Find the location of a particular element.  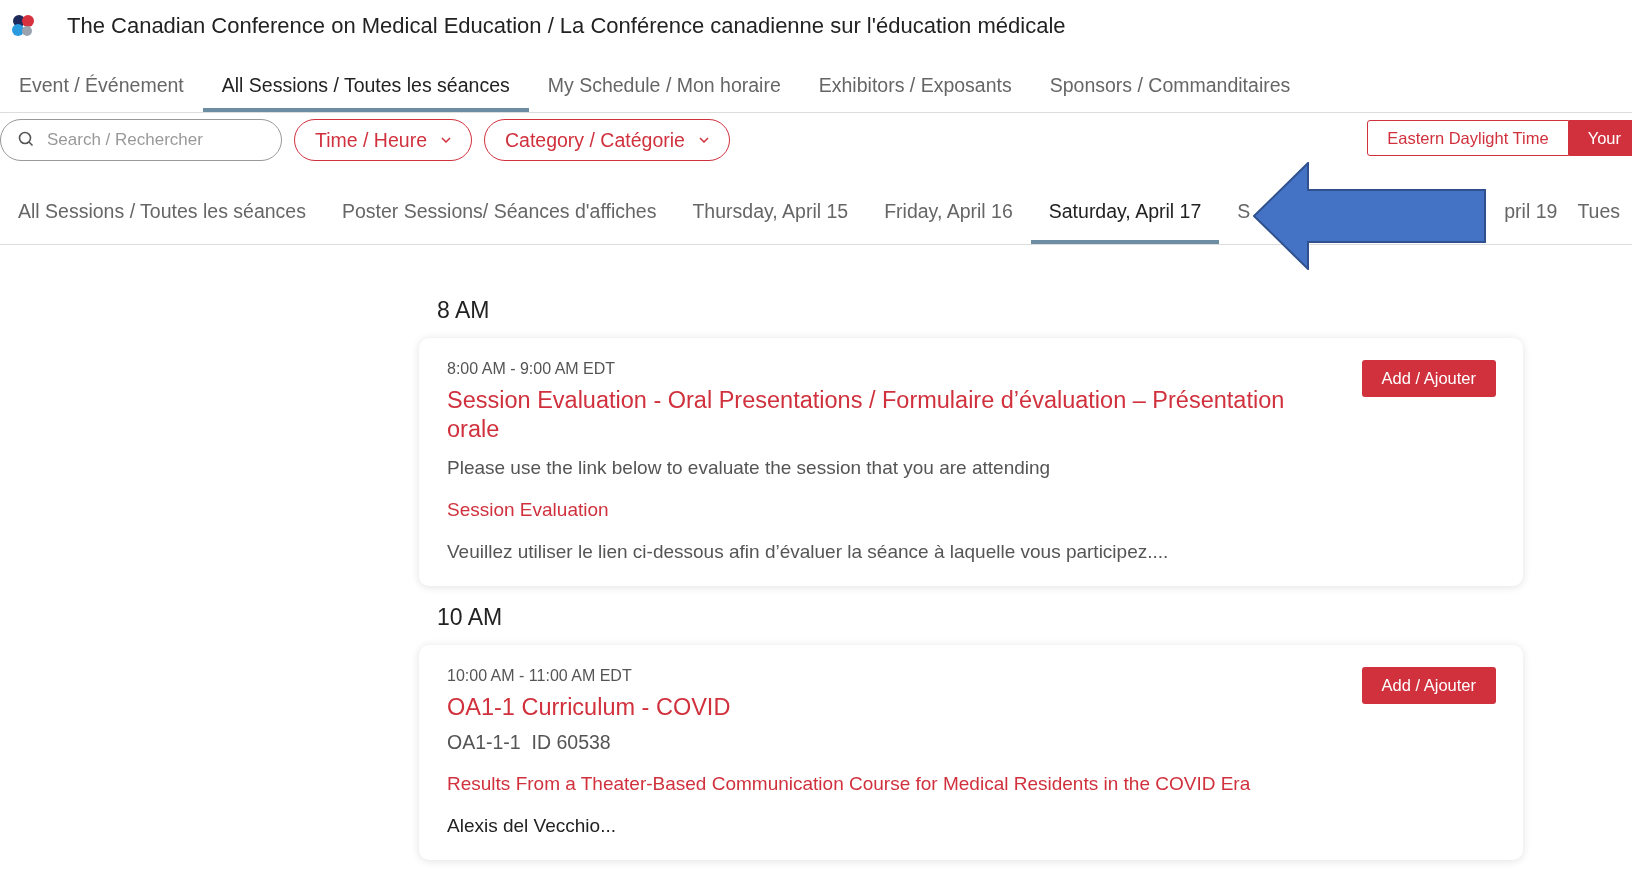

session-link: Results From a Theater-Based Communication Course for Medical Residents in the COVID Era is located at coordinates (887, 784).